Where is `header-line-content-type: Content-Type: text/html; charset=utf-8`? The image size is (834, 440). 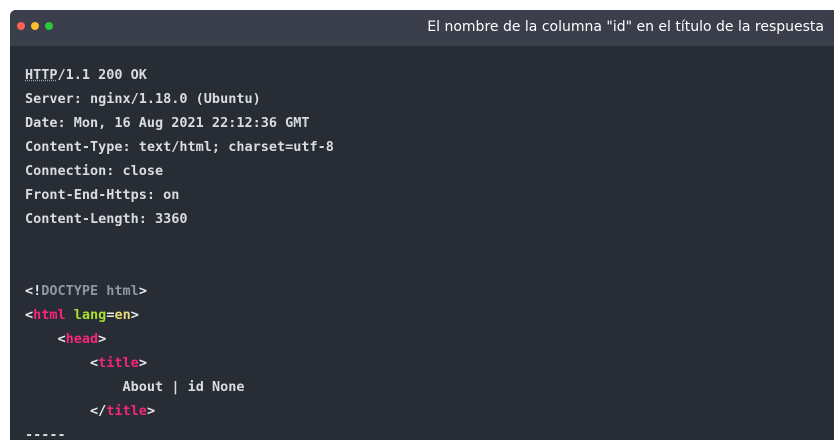
header-line-content-type: Content-Type: text/html; charset=utf-8 is located at coordinates (179, 147).